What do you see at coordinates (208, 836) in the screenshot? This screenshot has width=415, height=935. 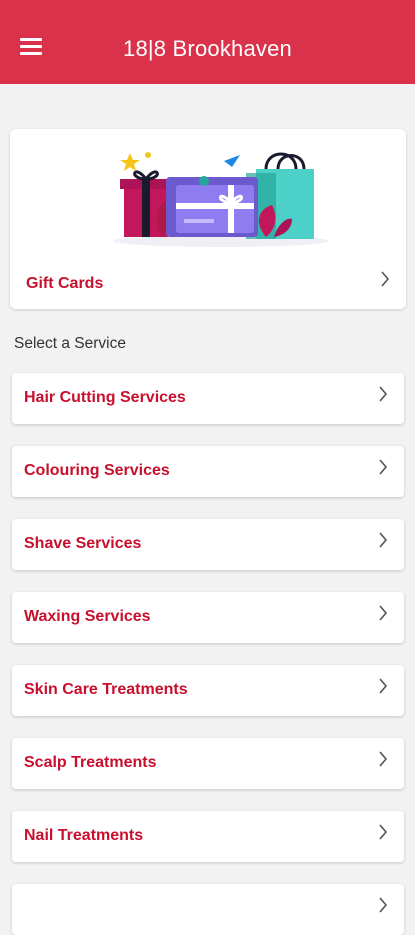 I see `service-item-nail: Nail Treatments` at bounding box center [208, 836].